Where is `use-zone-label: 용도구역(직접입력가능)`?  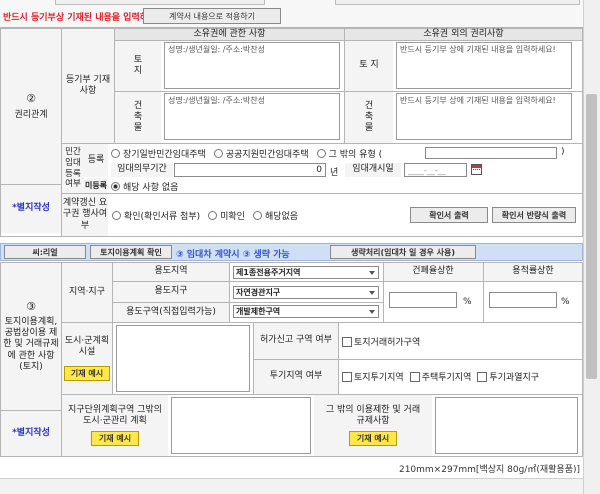
use-zone-label: 용도구역(직접입력가능) is located at coordinates (171, 312).